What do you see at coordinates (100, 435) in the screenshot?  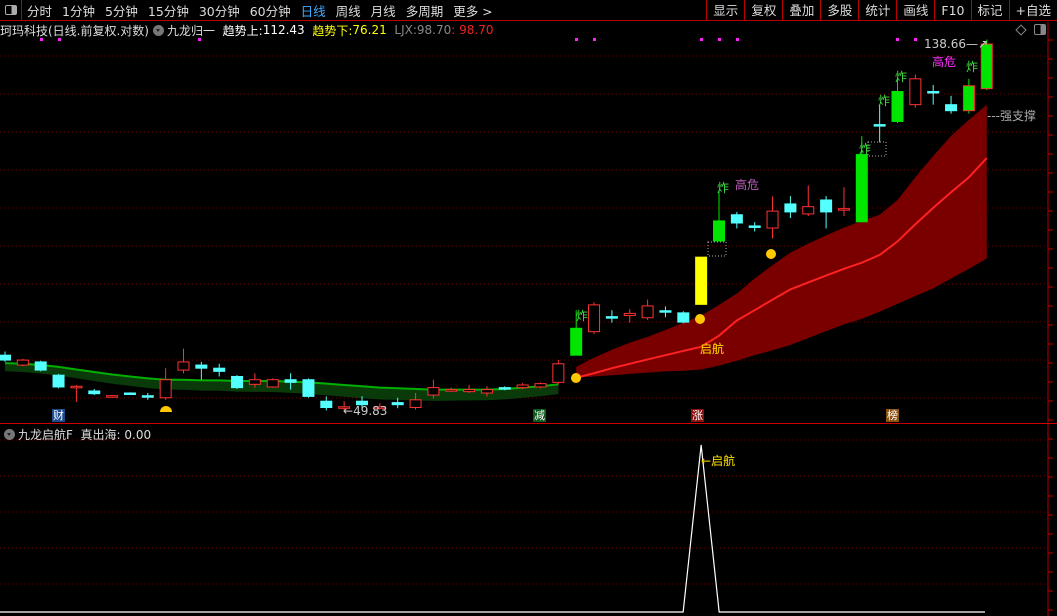 I see `sub-value-label: 真出海:` at bounding box center [100, 435].